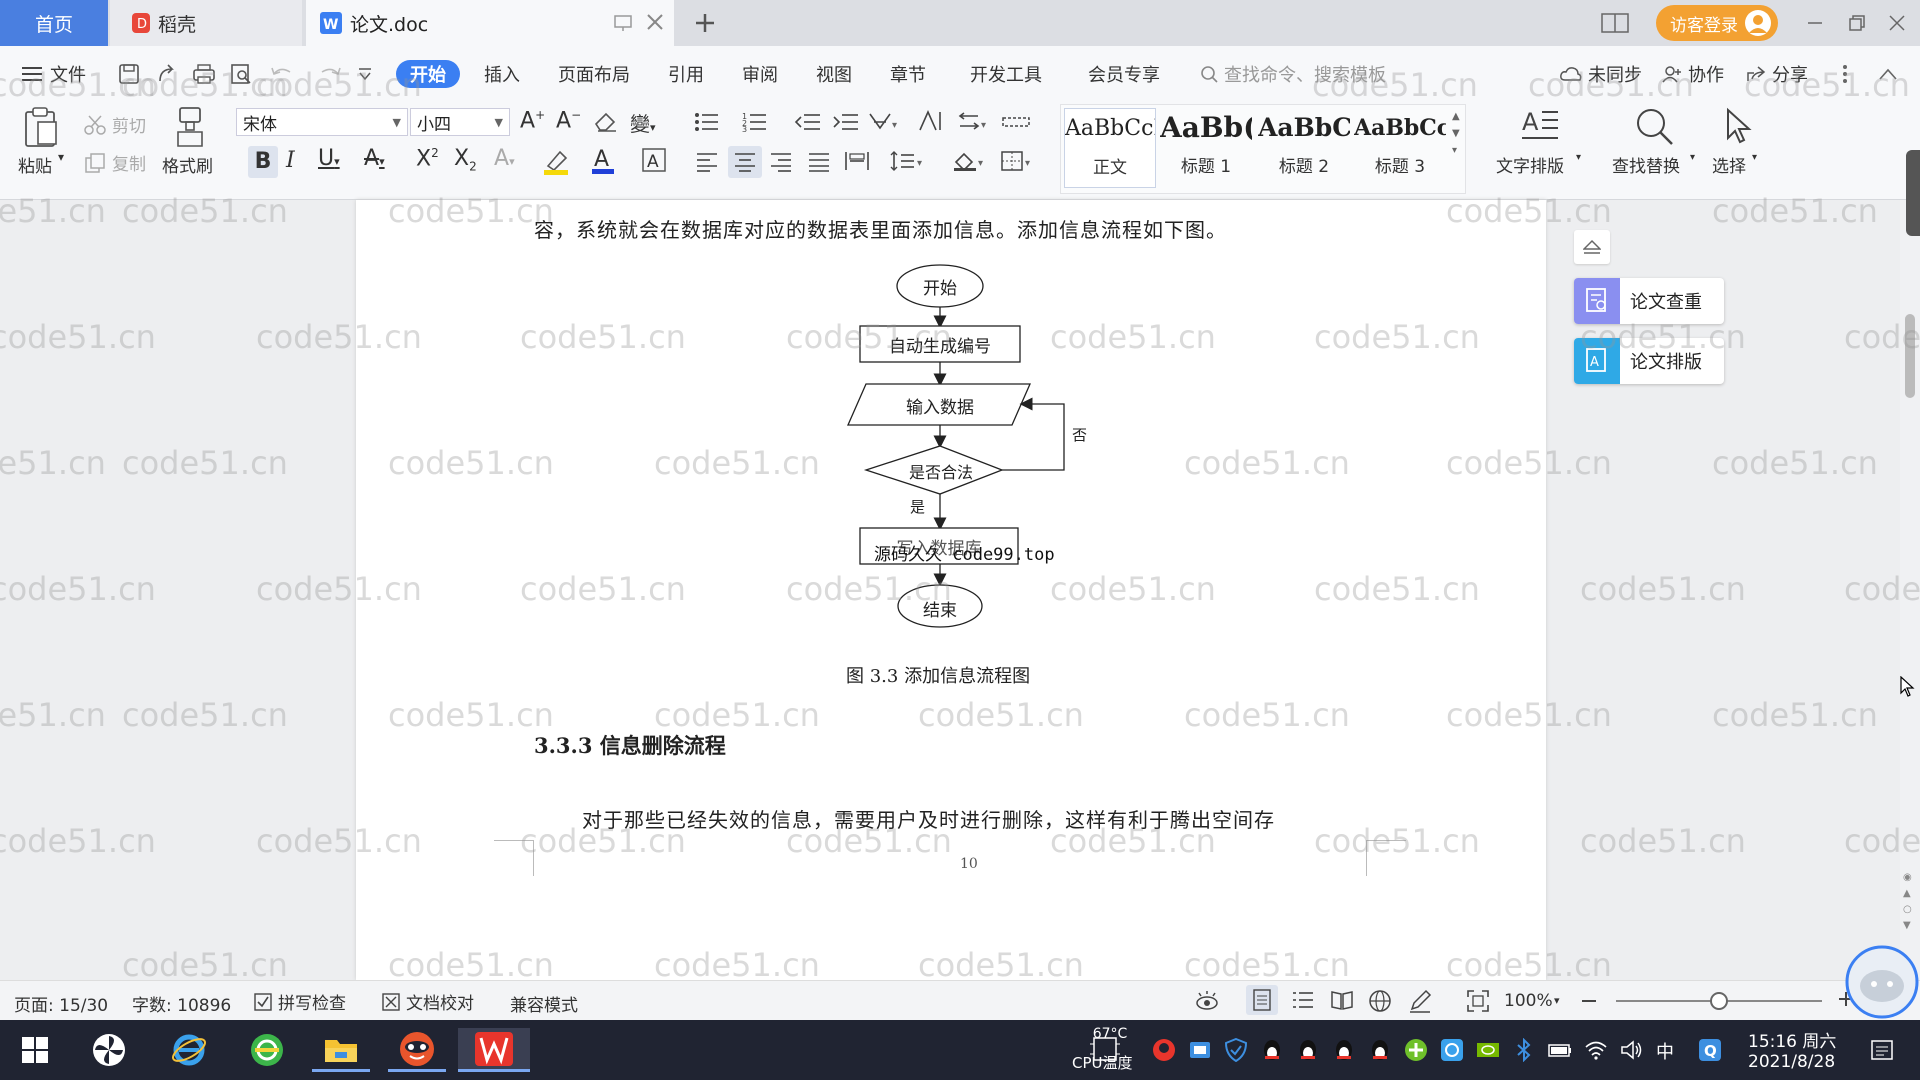 Image resolution: width=1920 pixels, height=1080 pixels. Describe the element at coordinates (1478, 1001) in the screenshot. I see `fit-page-icon` at that location.